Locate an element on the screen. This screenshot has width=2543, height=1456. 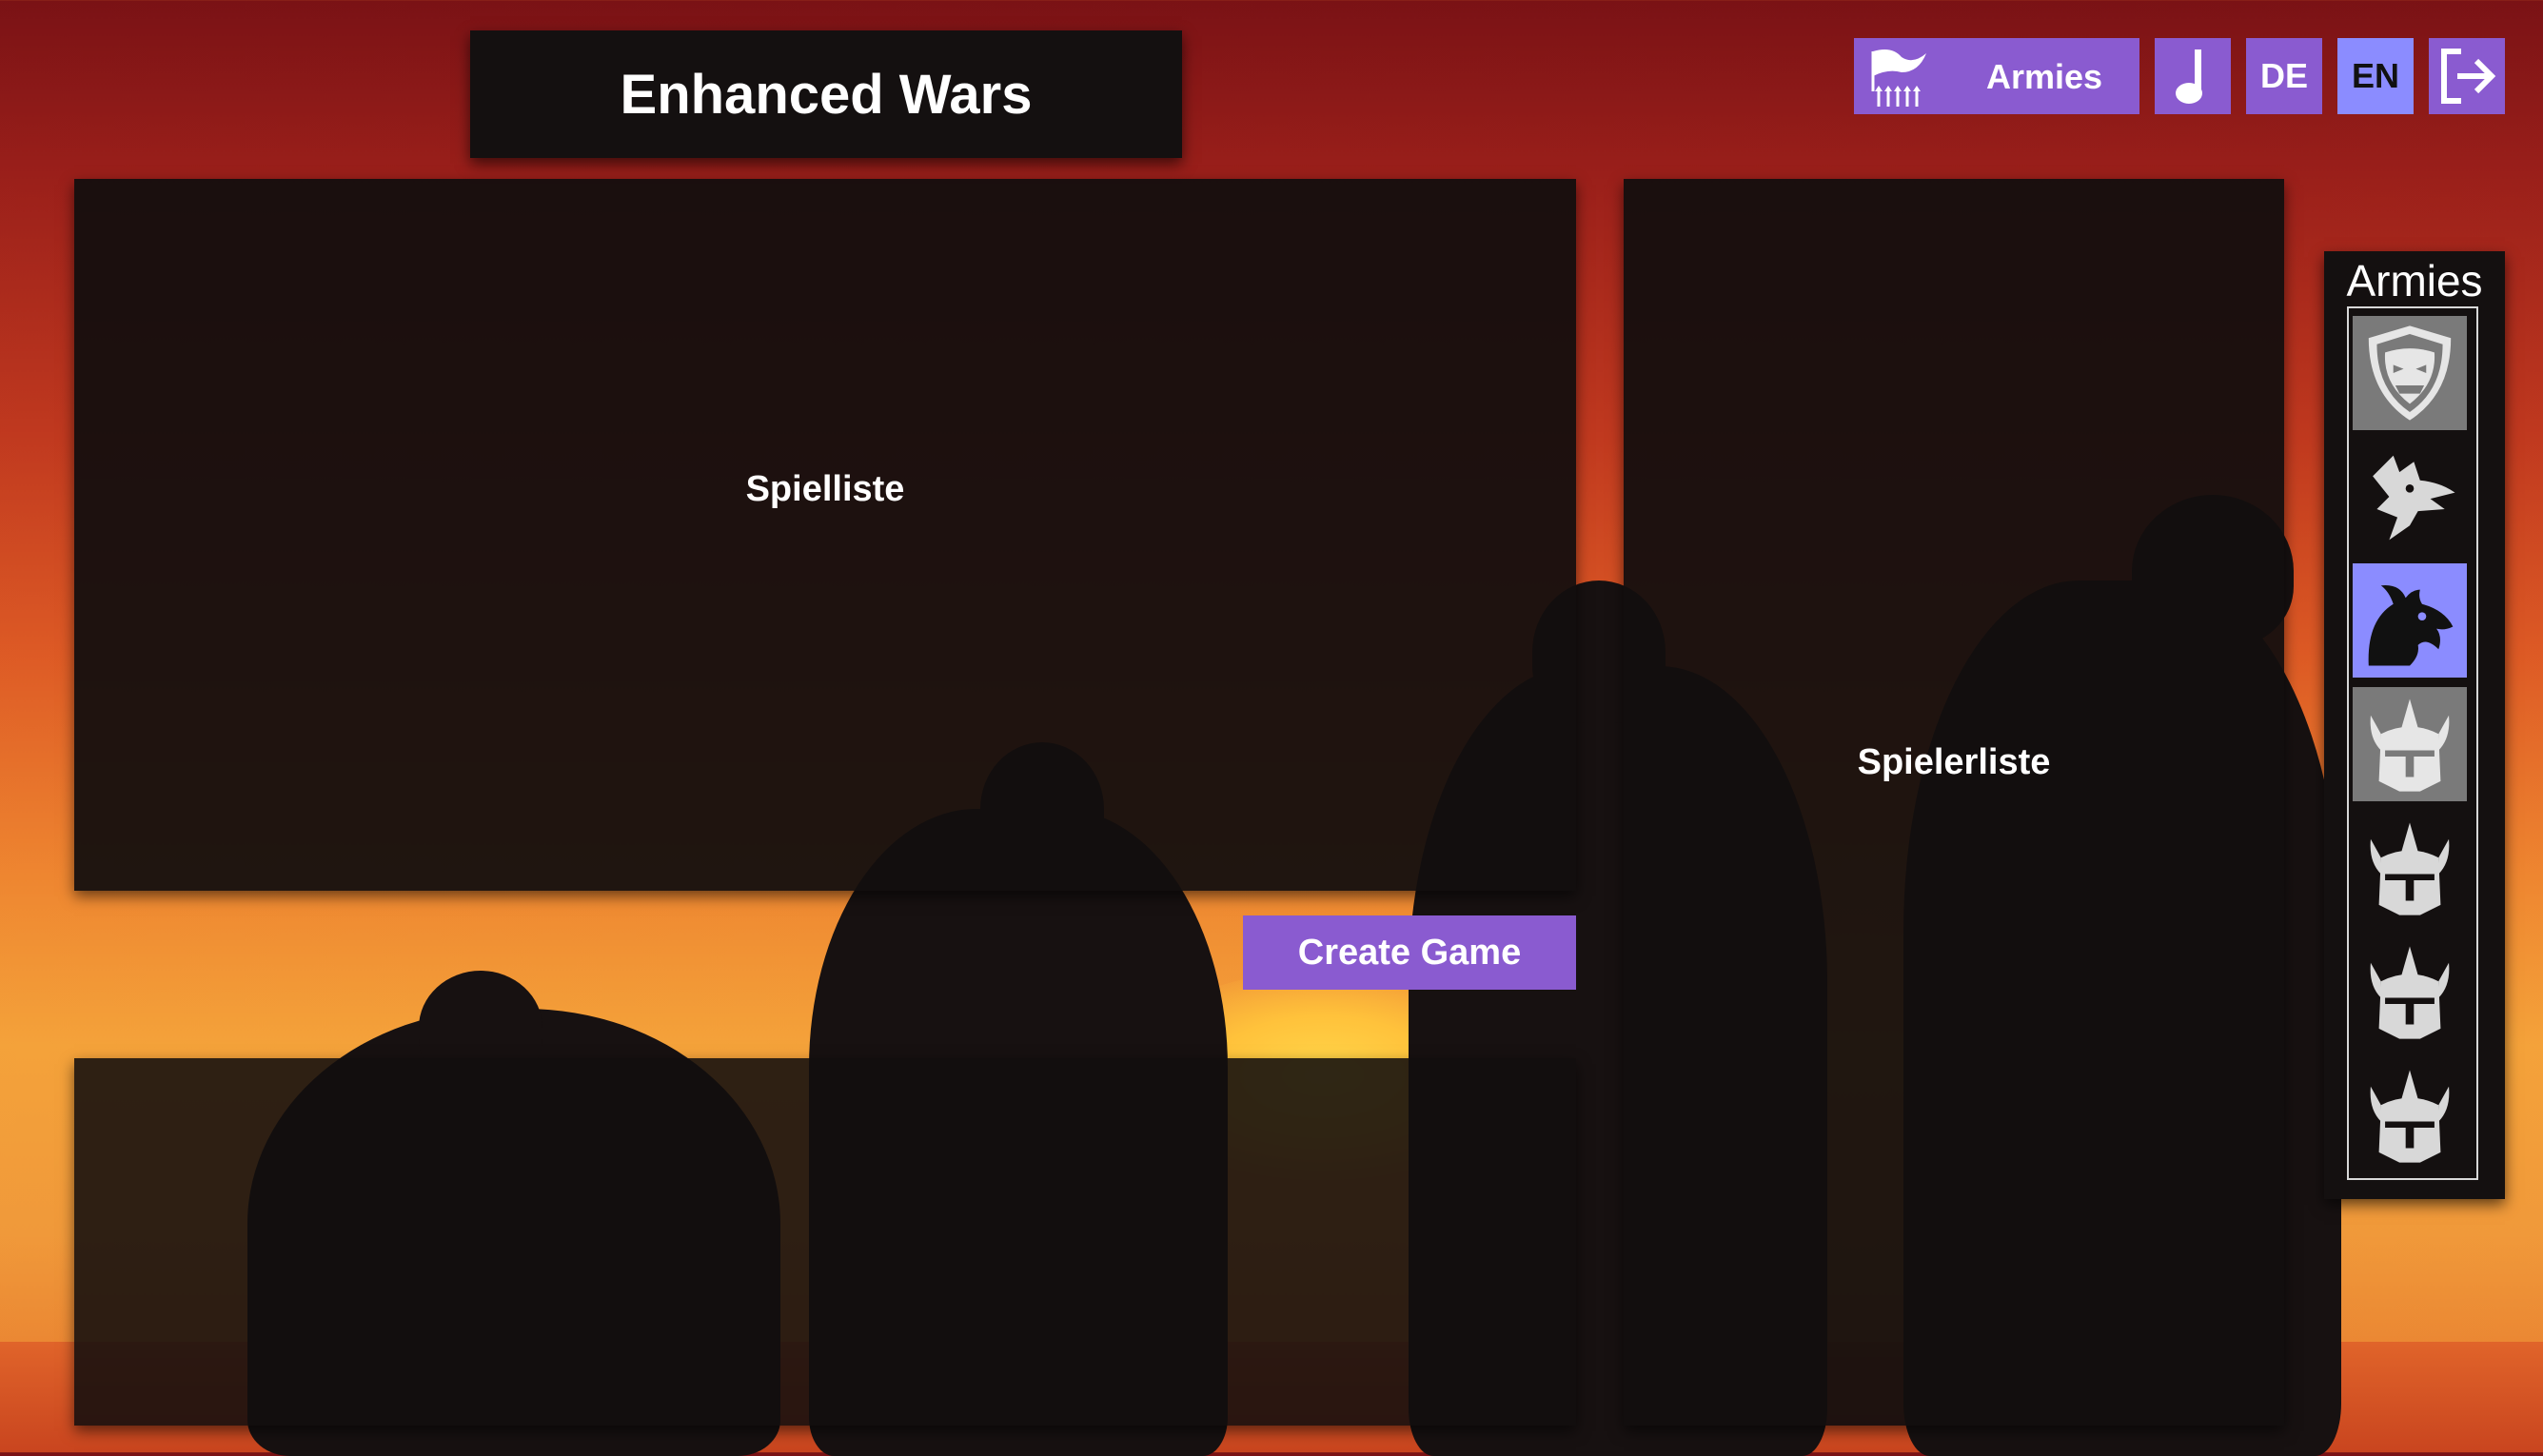
armies-sidebar-title: Armies is located at coordinates (2414, 280).